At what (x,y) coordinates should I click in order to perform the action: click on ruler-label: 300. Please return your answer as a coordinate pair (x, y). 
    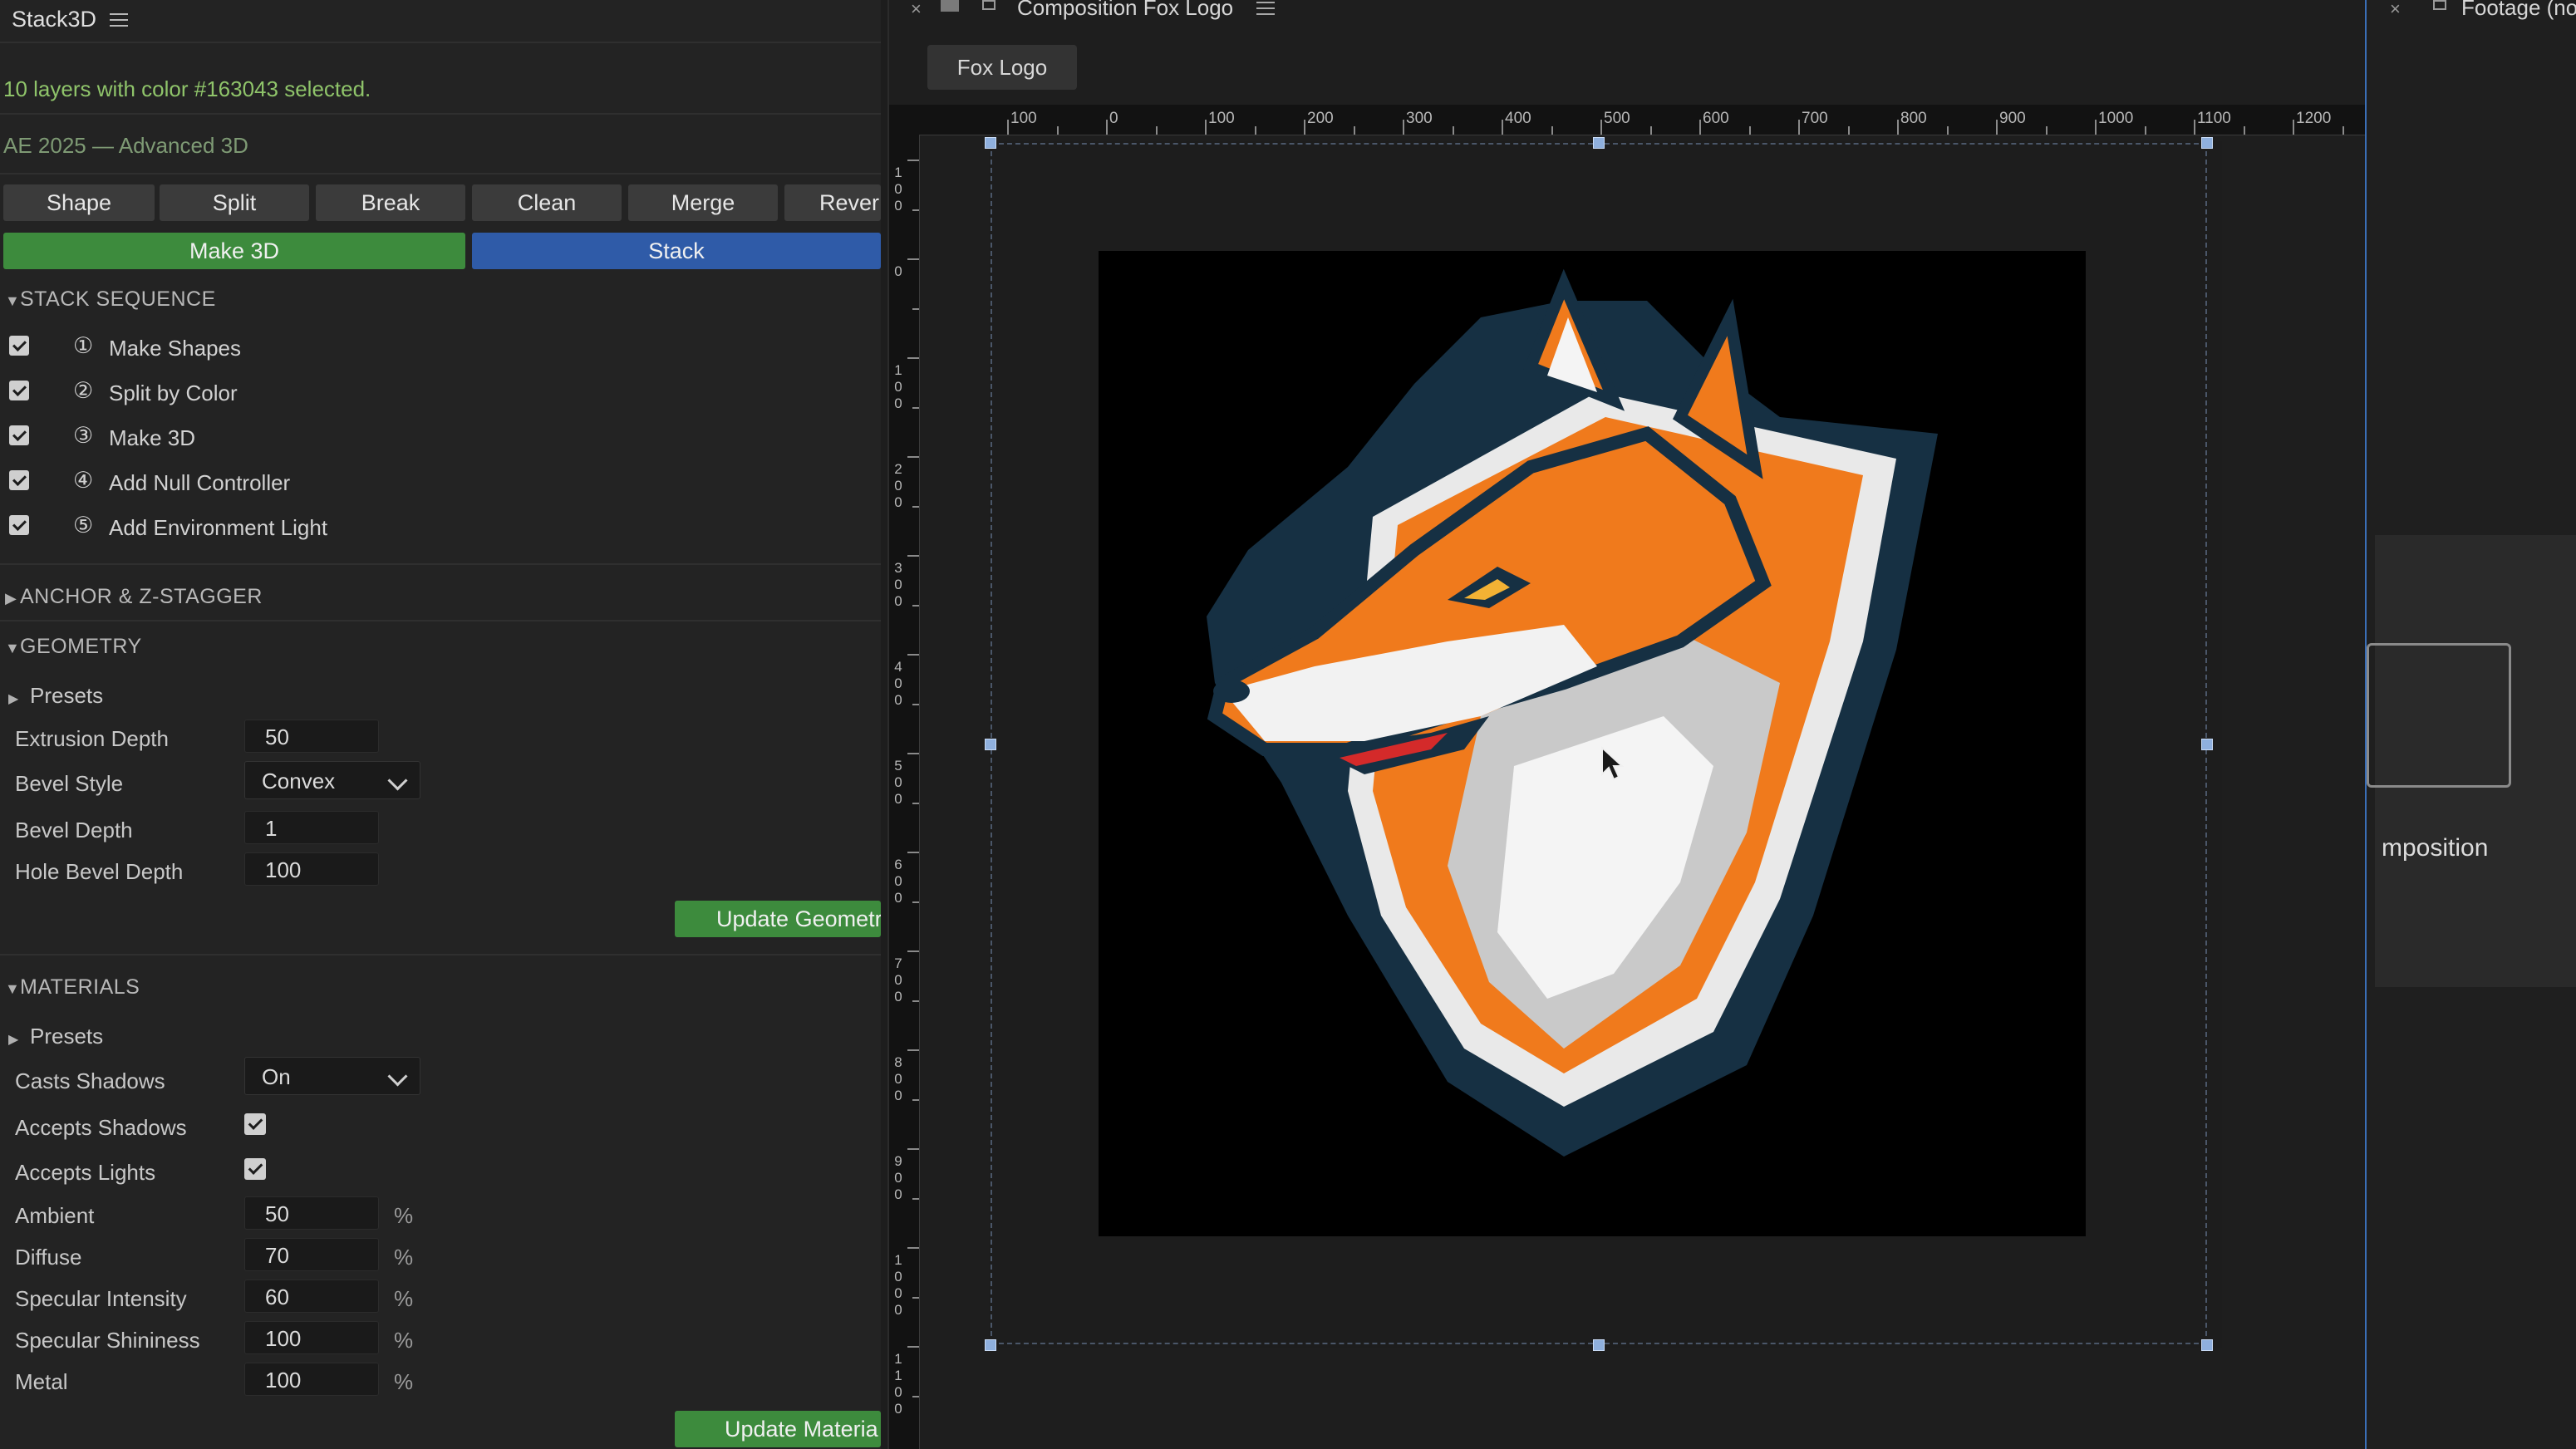
    Looking at the image, I should click on (898, 584).